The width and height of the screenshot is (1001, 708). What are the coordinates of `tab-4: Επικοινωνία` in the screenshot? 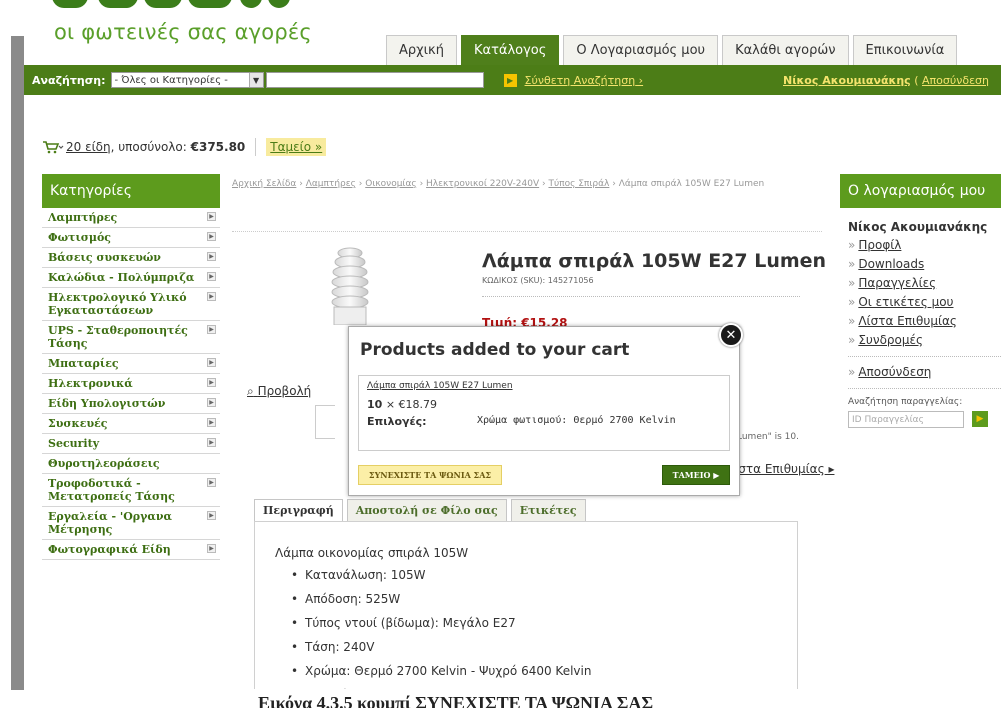 It's located at (905, 50).